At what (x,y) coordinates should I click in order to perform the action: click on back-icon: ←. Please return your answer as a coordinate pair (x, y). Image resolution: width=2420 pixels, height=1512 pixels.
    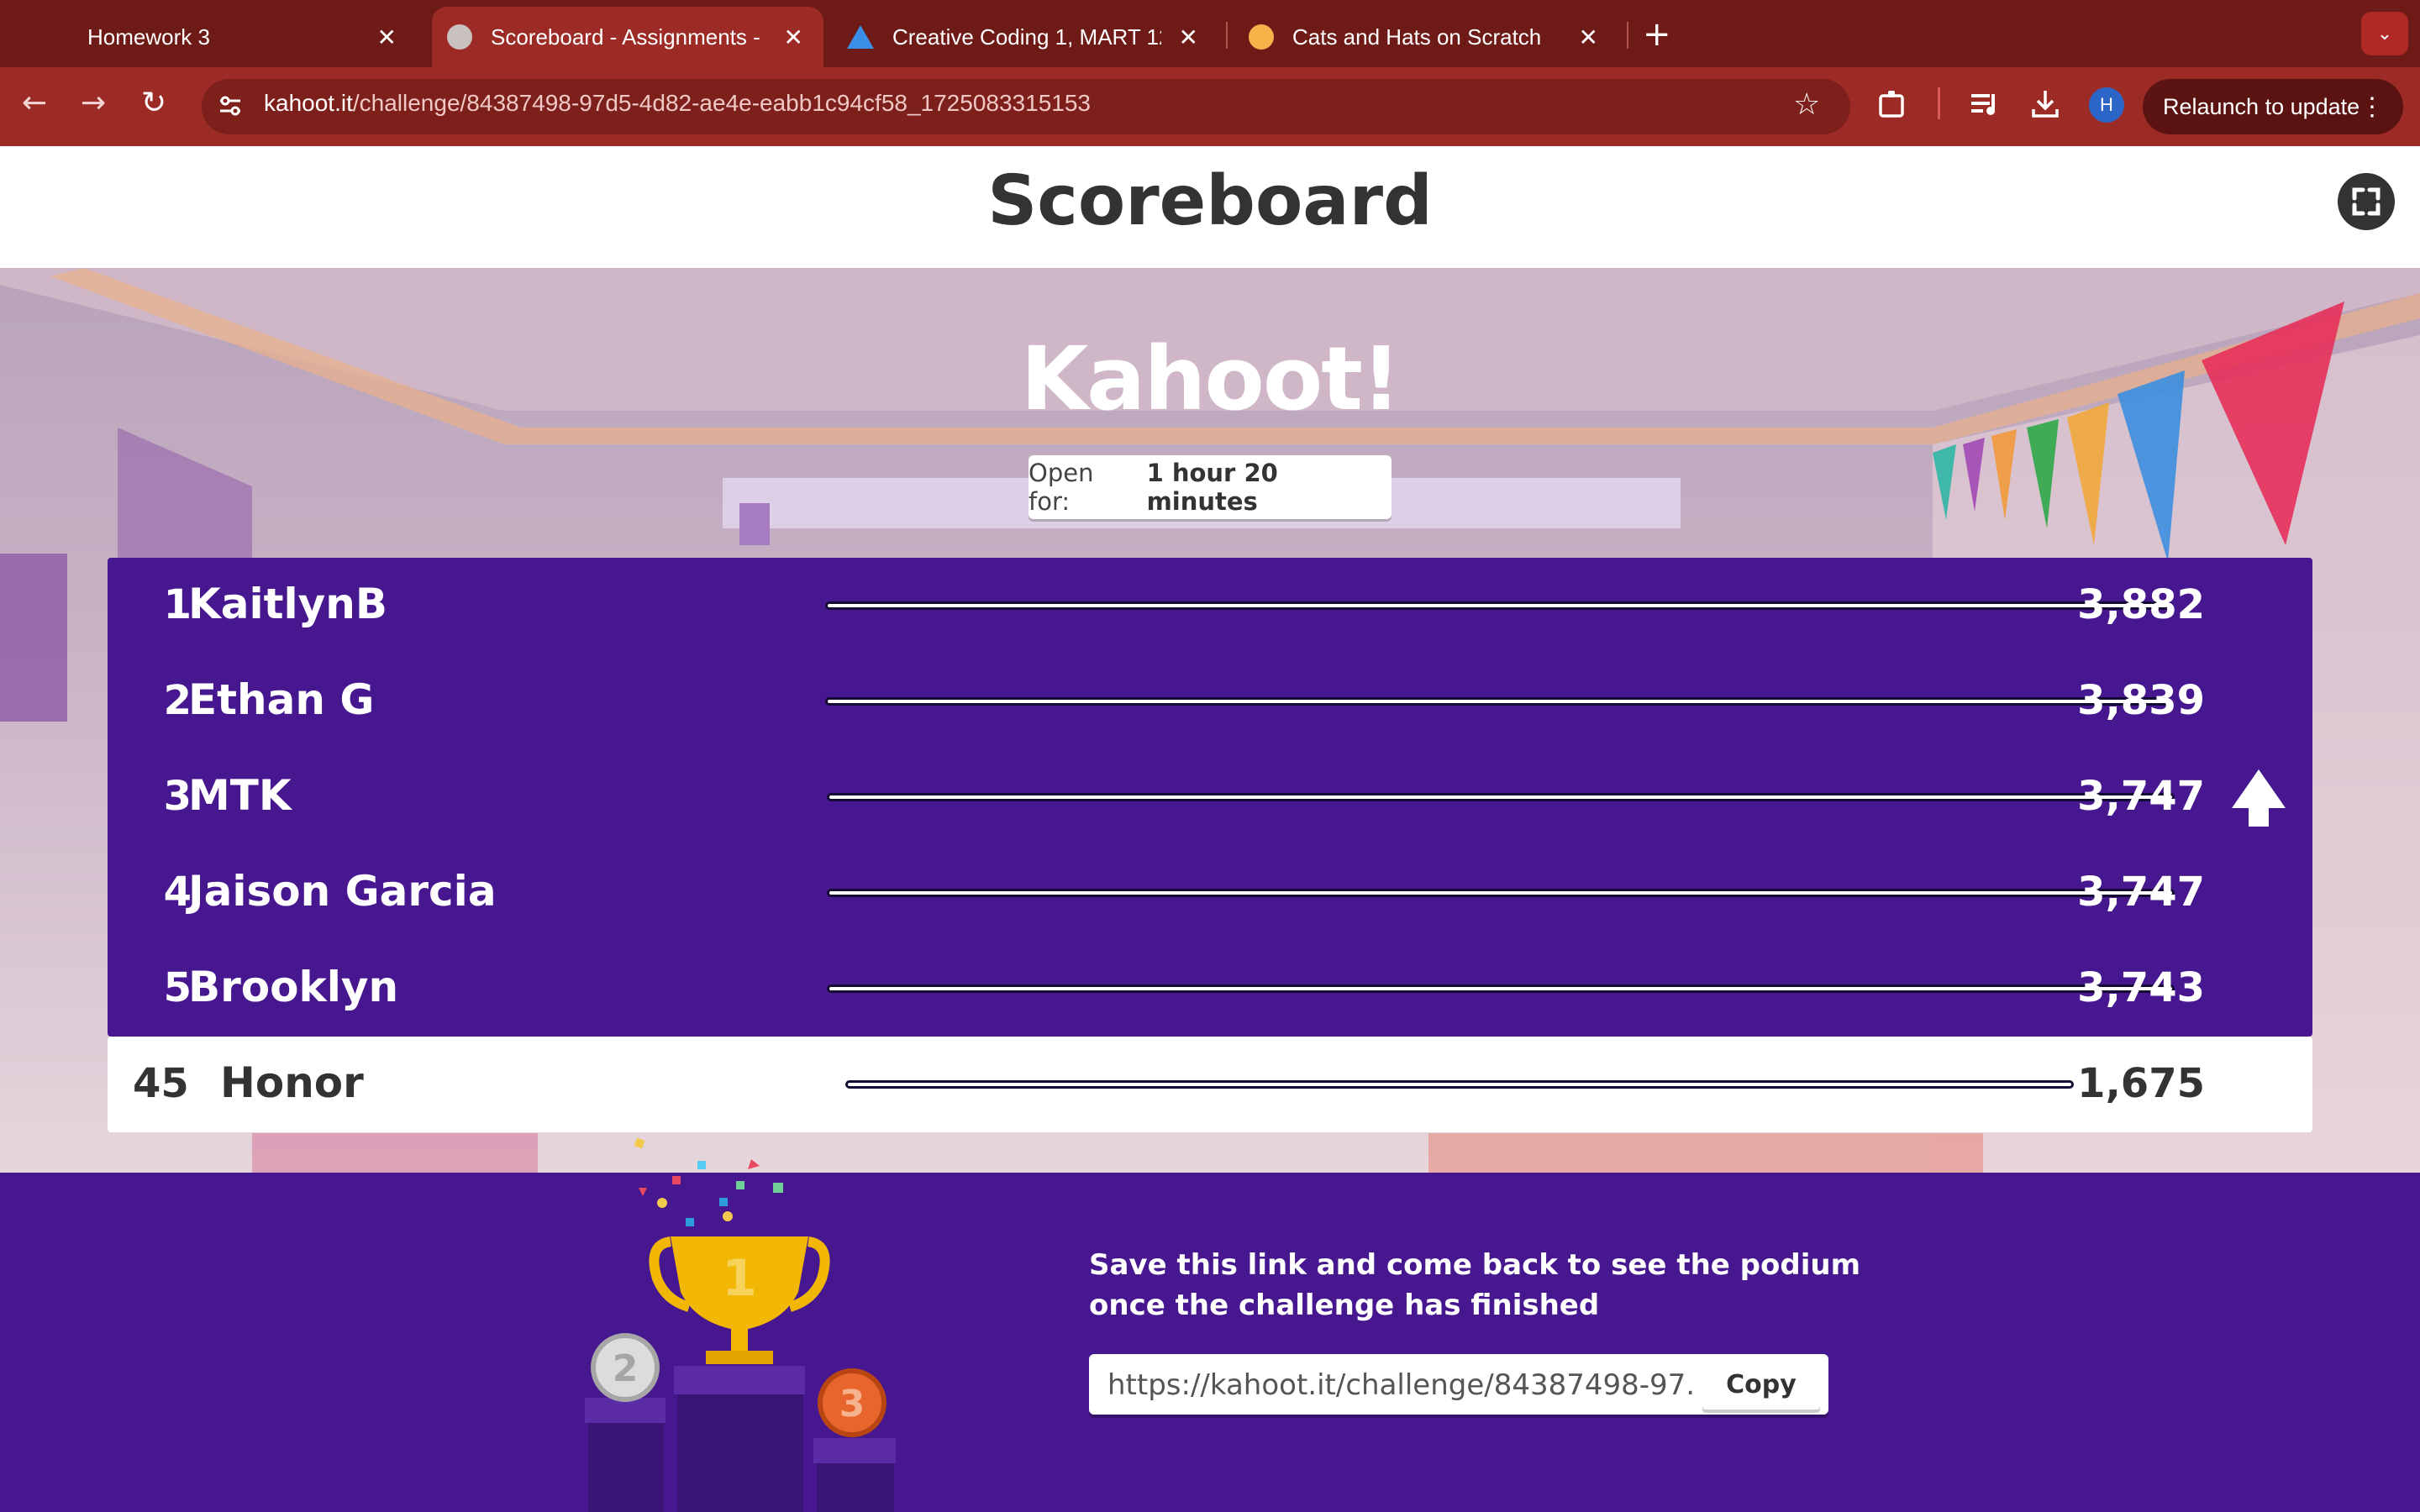
    Looking at the image, I should click on (34, 103).